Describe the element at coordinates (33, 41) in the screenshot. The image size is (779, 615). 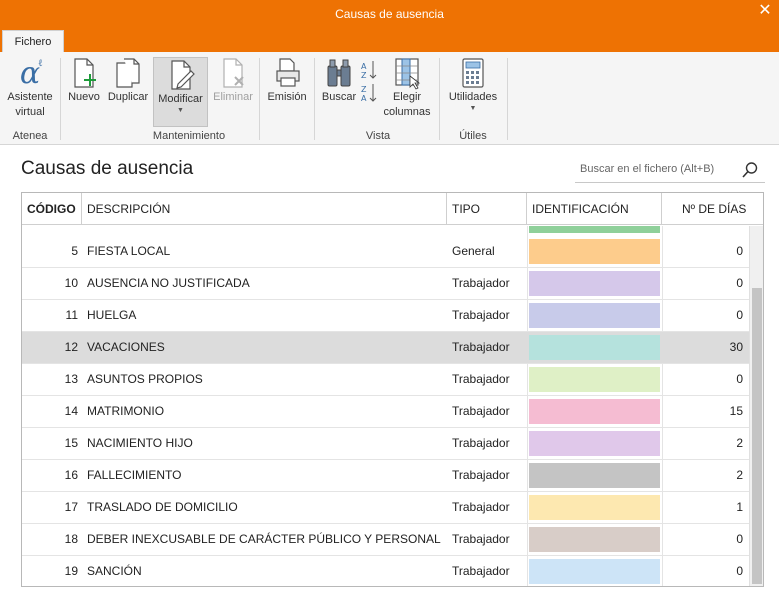
I see `tab-fichero: Fichero` at that location.